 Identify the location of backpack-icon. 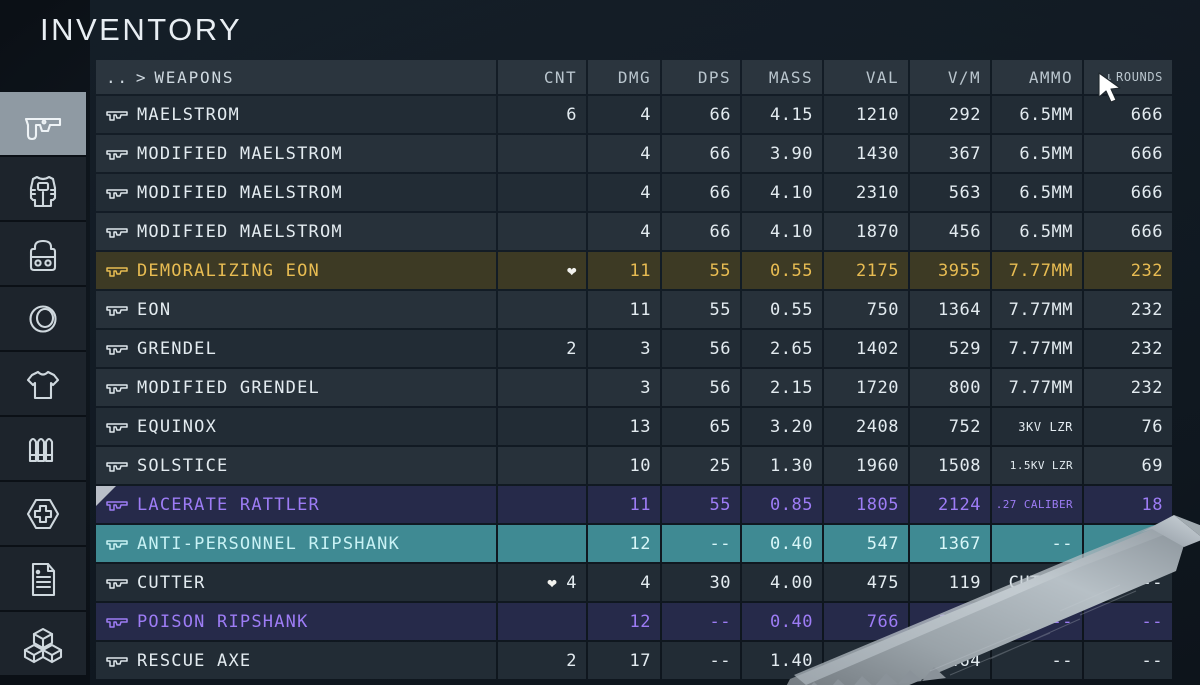
(43, 254).